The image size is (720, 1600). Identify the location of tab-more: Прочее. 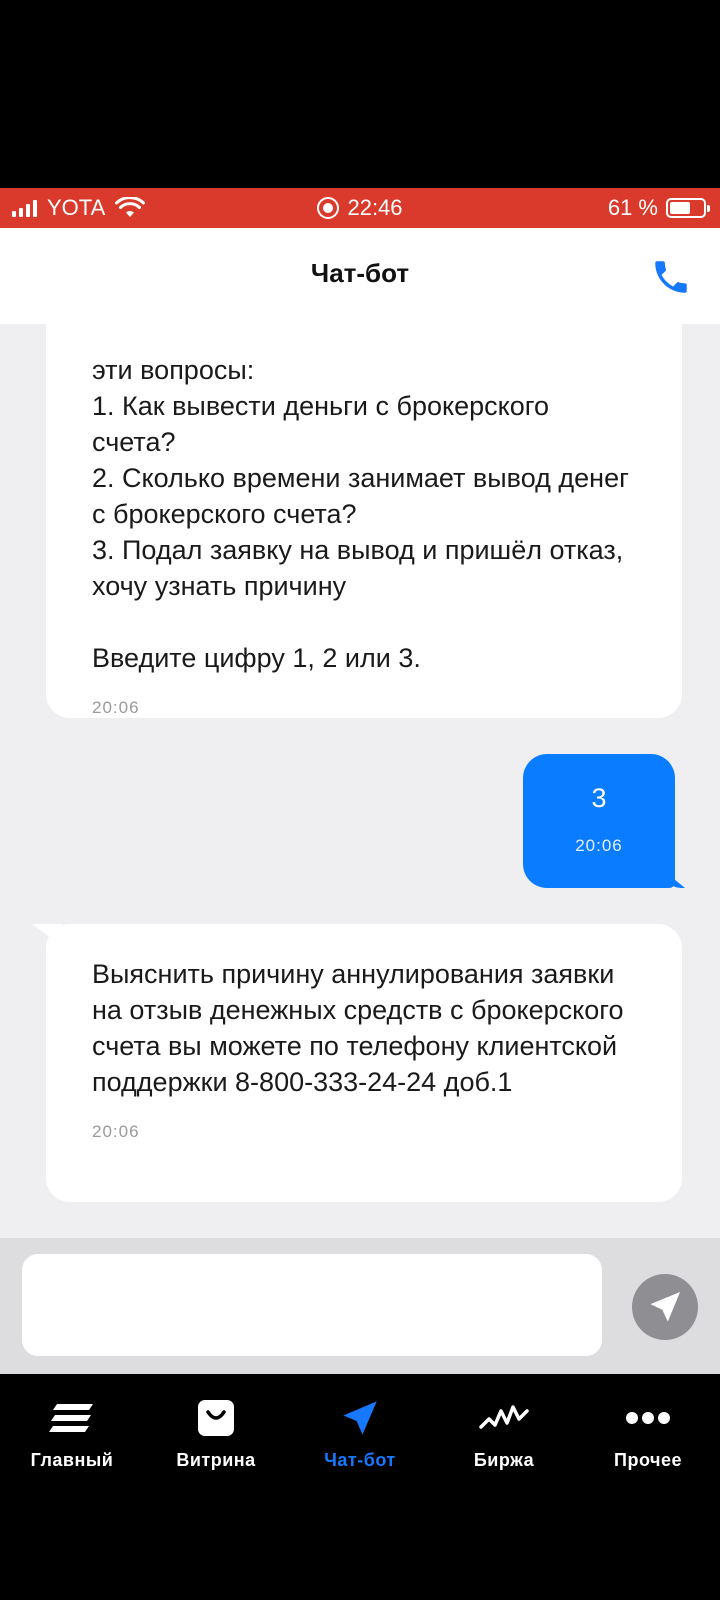
(648, 1434).